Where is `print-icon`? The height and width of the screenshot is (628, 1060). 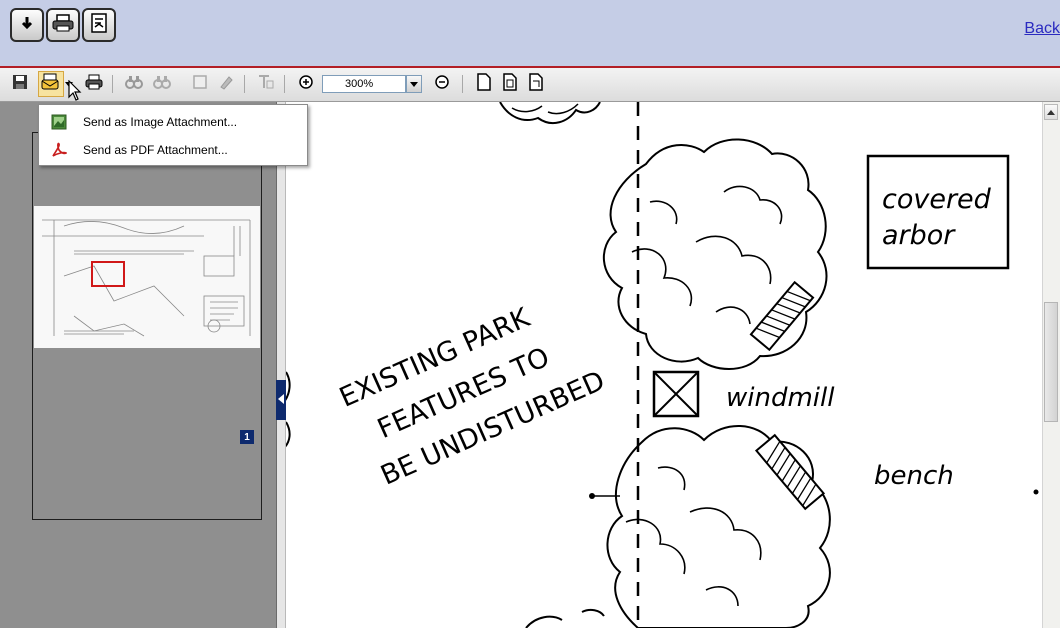
print-icon is located at coordinates (94, 84).